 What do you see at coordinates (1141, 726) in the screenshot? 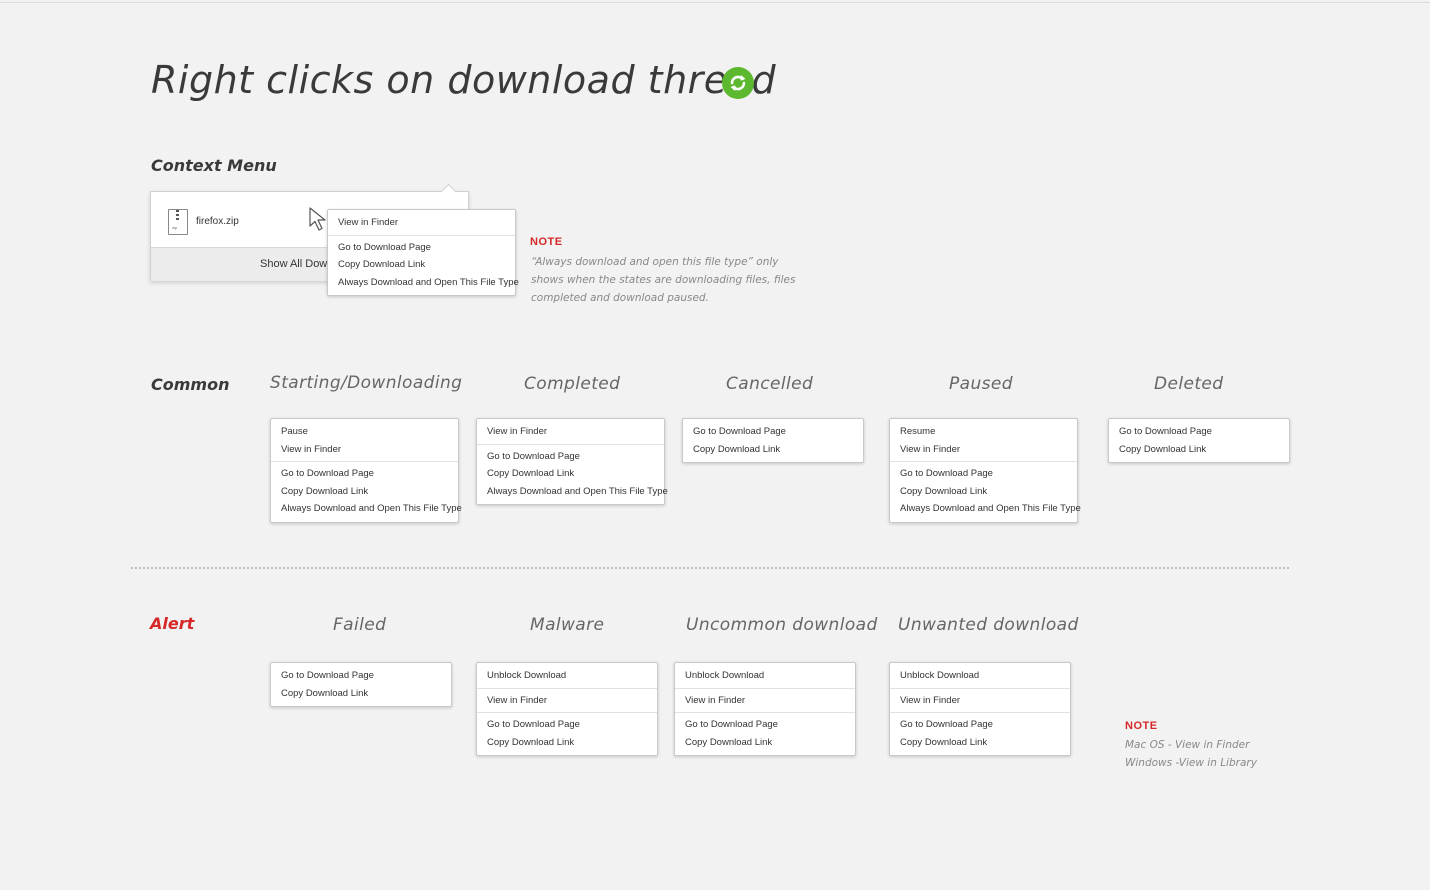
I see `alert-note-title: NOTE` at bounding box center [1141, 726].